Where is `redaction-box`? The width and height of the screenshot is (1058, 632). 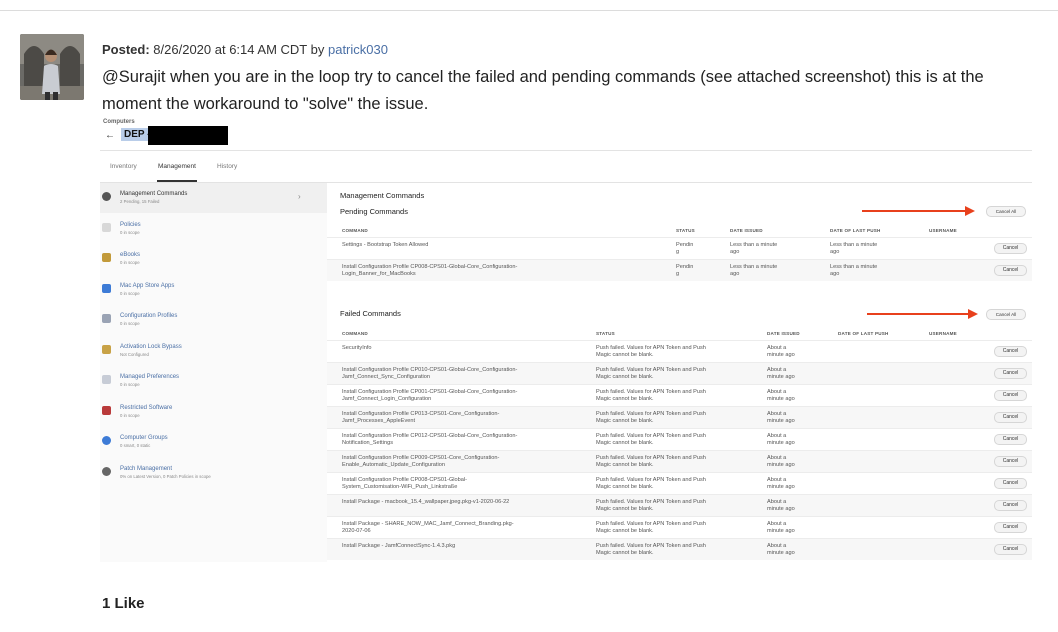
redaction-box is located at coordinates (188, 135).